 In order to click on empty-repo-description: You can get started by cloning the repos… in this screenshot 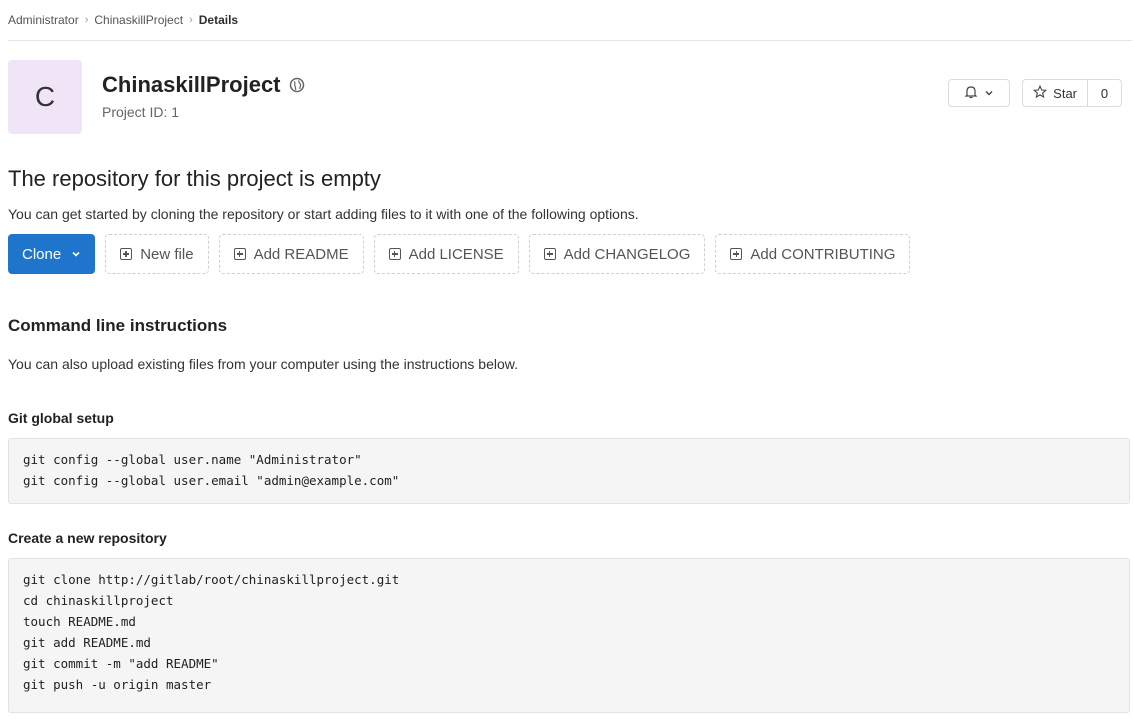, I will do `click(323, 214)`.